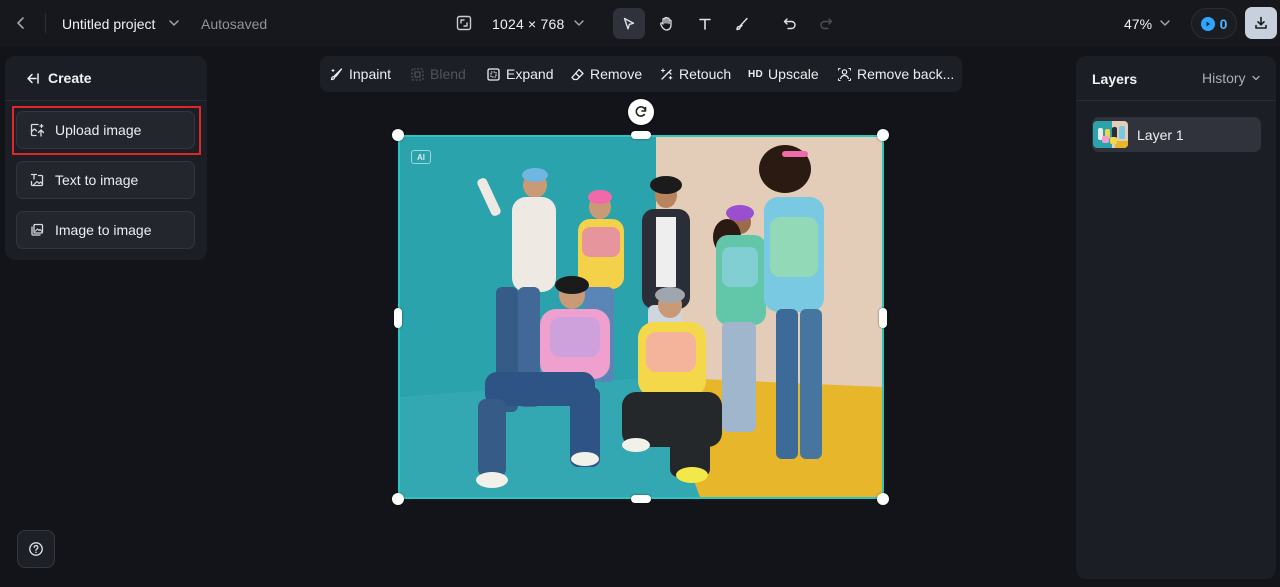 The image size is (1280, 587). I want to click on upscale-button: HD Upscale, so click(783, 74).